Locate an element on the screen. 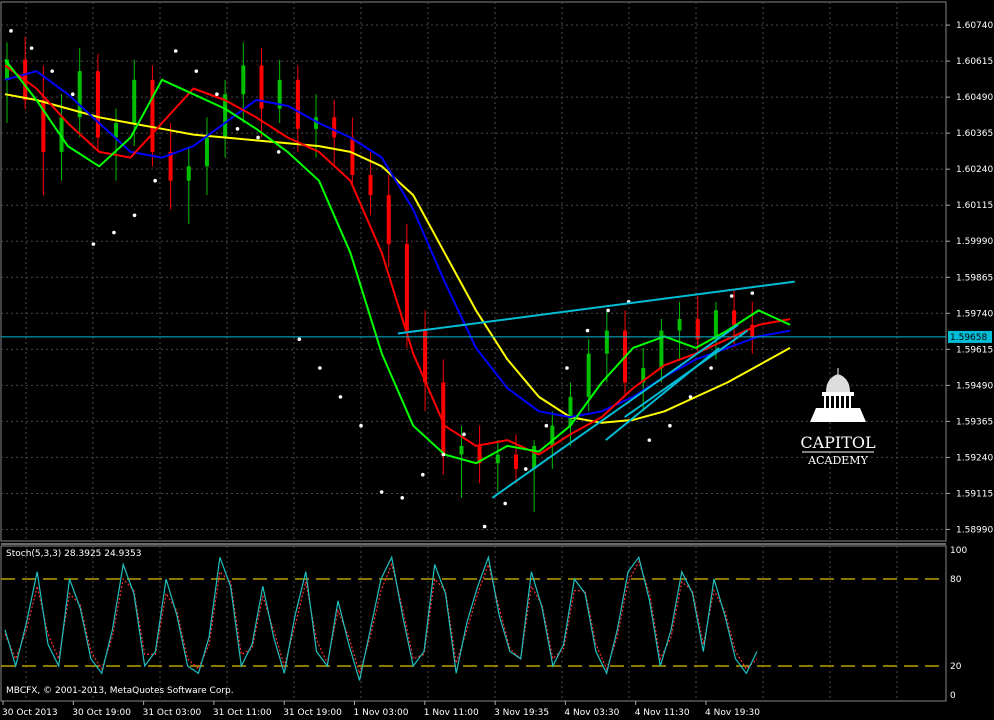  price-tick-label: 1.59740 is located at coordinates (974, 314).